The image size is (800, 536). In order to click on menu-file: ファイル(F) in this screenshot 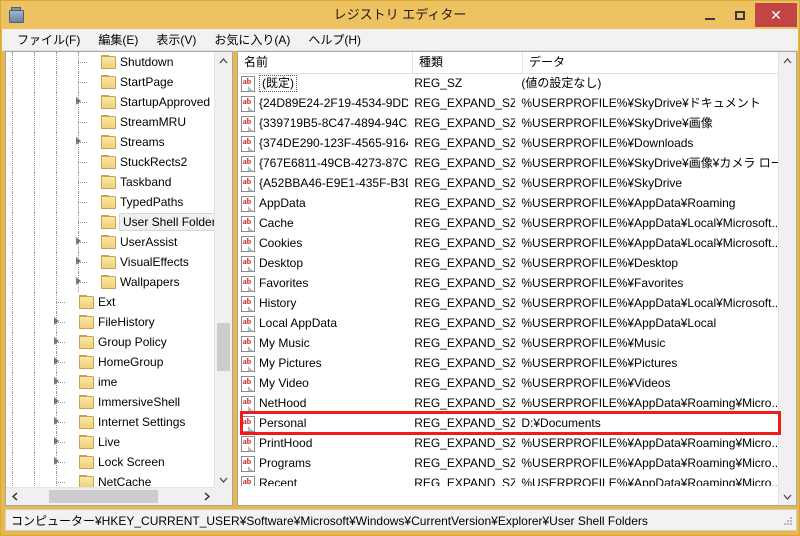, I will do `click(48, 39)`.